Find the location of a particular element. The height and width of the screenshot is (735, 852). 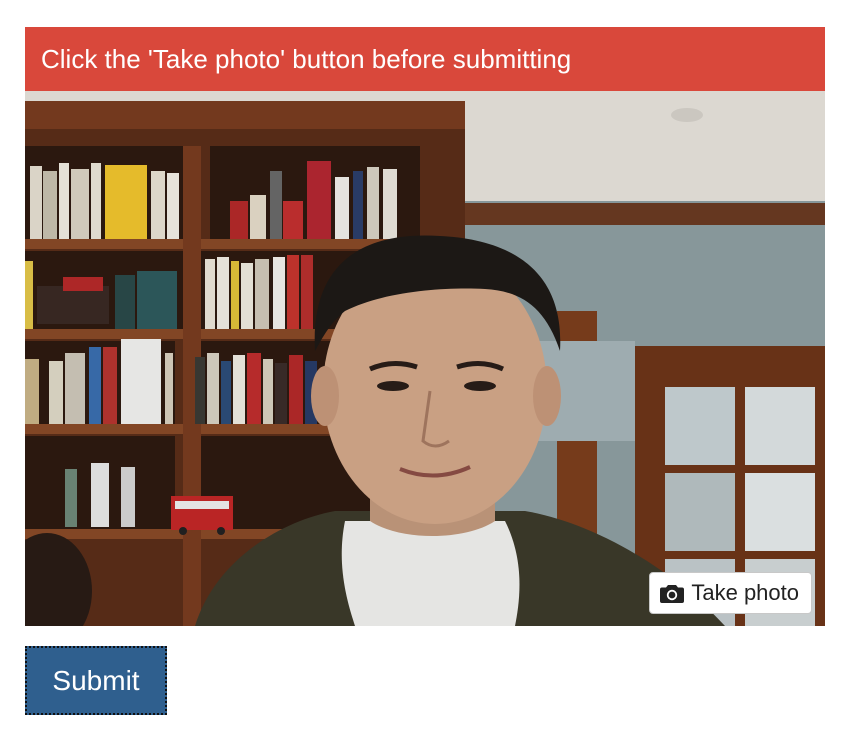

take-photo-label: Take photo is located at coordinates (745, 592).